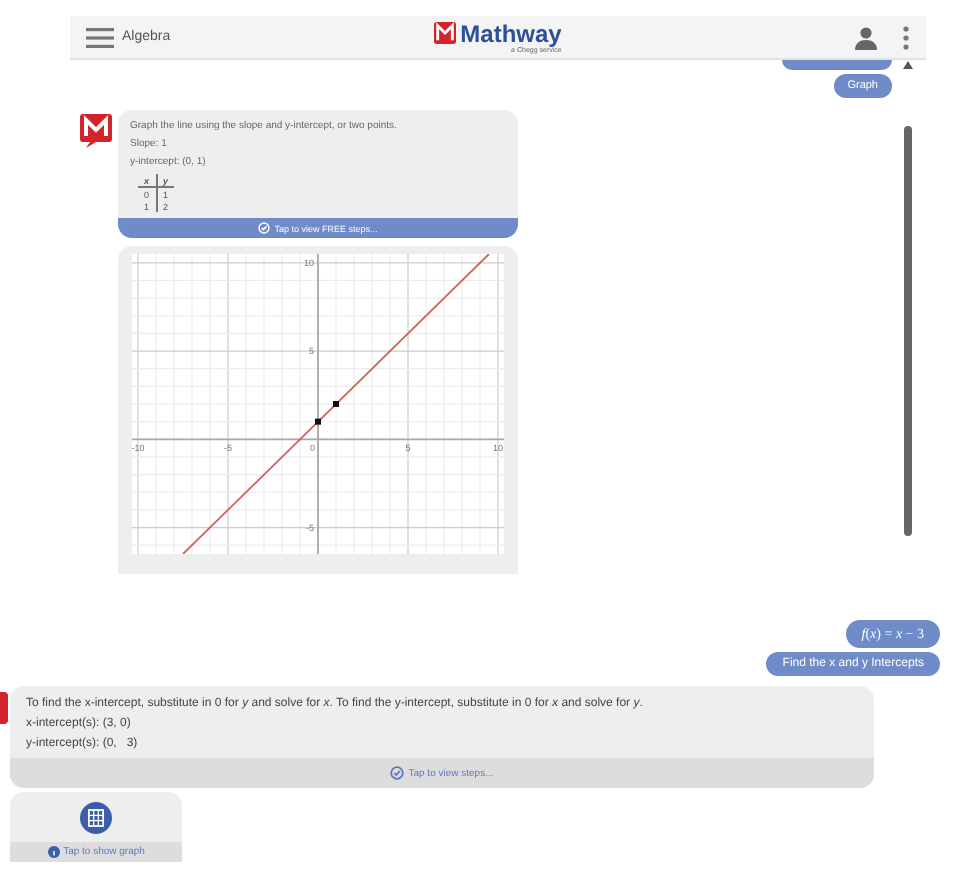 The image size is (956, 892). What do you see at coordinates (837, 65) in the screenshot?
I see `message-bubble` at bounding box center [837, 65].